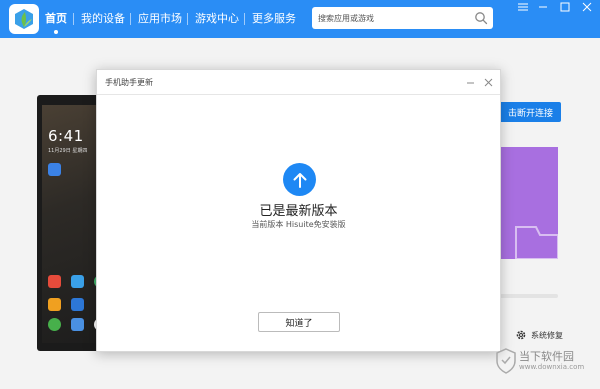 The width and height of the screenshot is (600, 389). What do you see at coordinates (552, 367) in the screenshot?
I see `watermark-url: www.downxia.com` at bounding box center [552, 367].